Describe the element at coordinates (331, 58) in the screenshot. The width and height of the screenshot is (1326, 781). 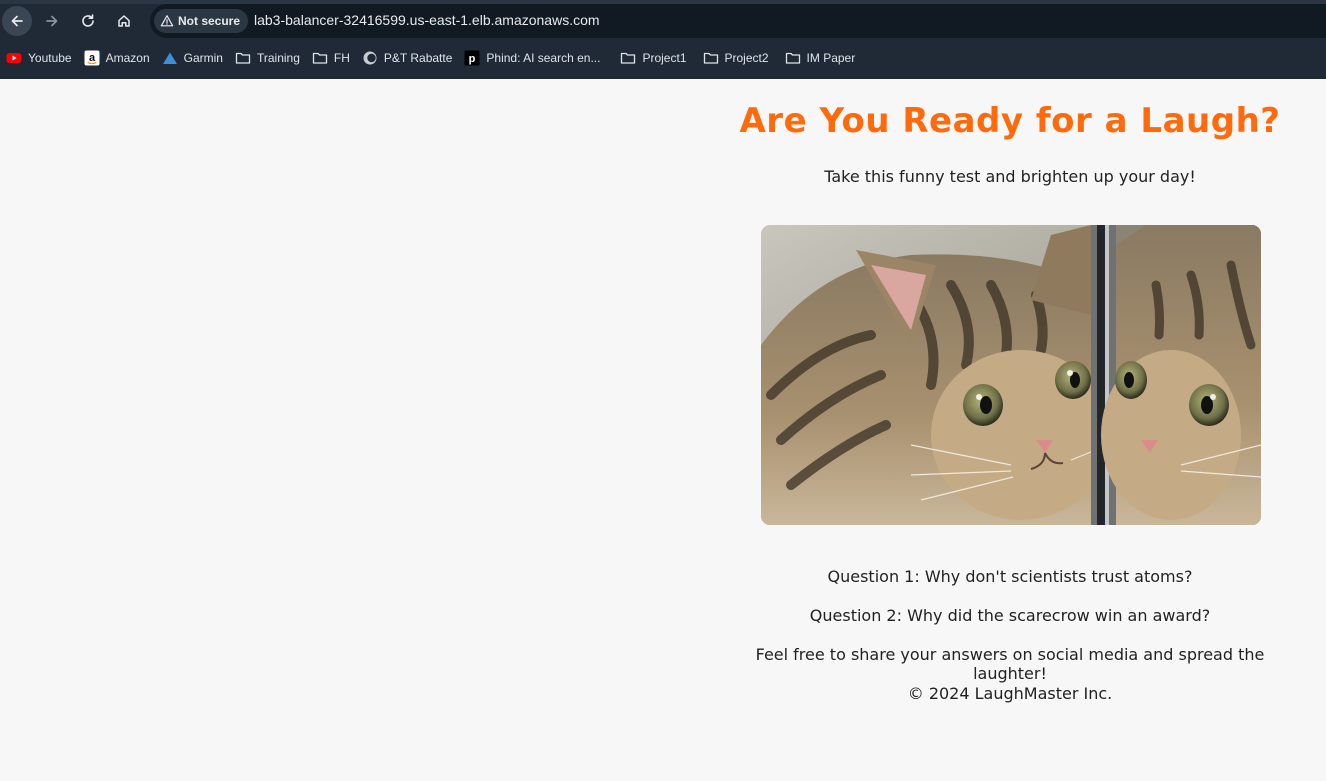
I see `bookmark-fh: FH` at that location.